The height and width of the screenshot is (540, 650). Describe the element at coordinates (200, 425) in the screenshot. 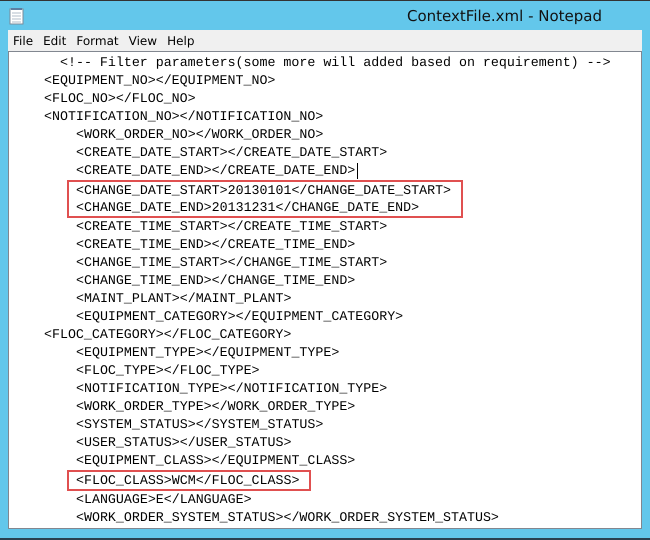

I see `code-line: <SYSTEM_STATUS></SYSTEM_STATUS>` at that location.